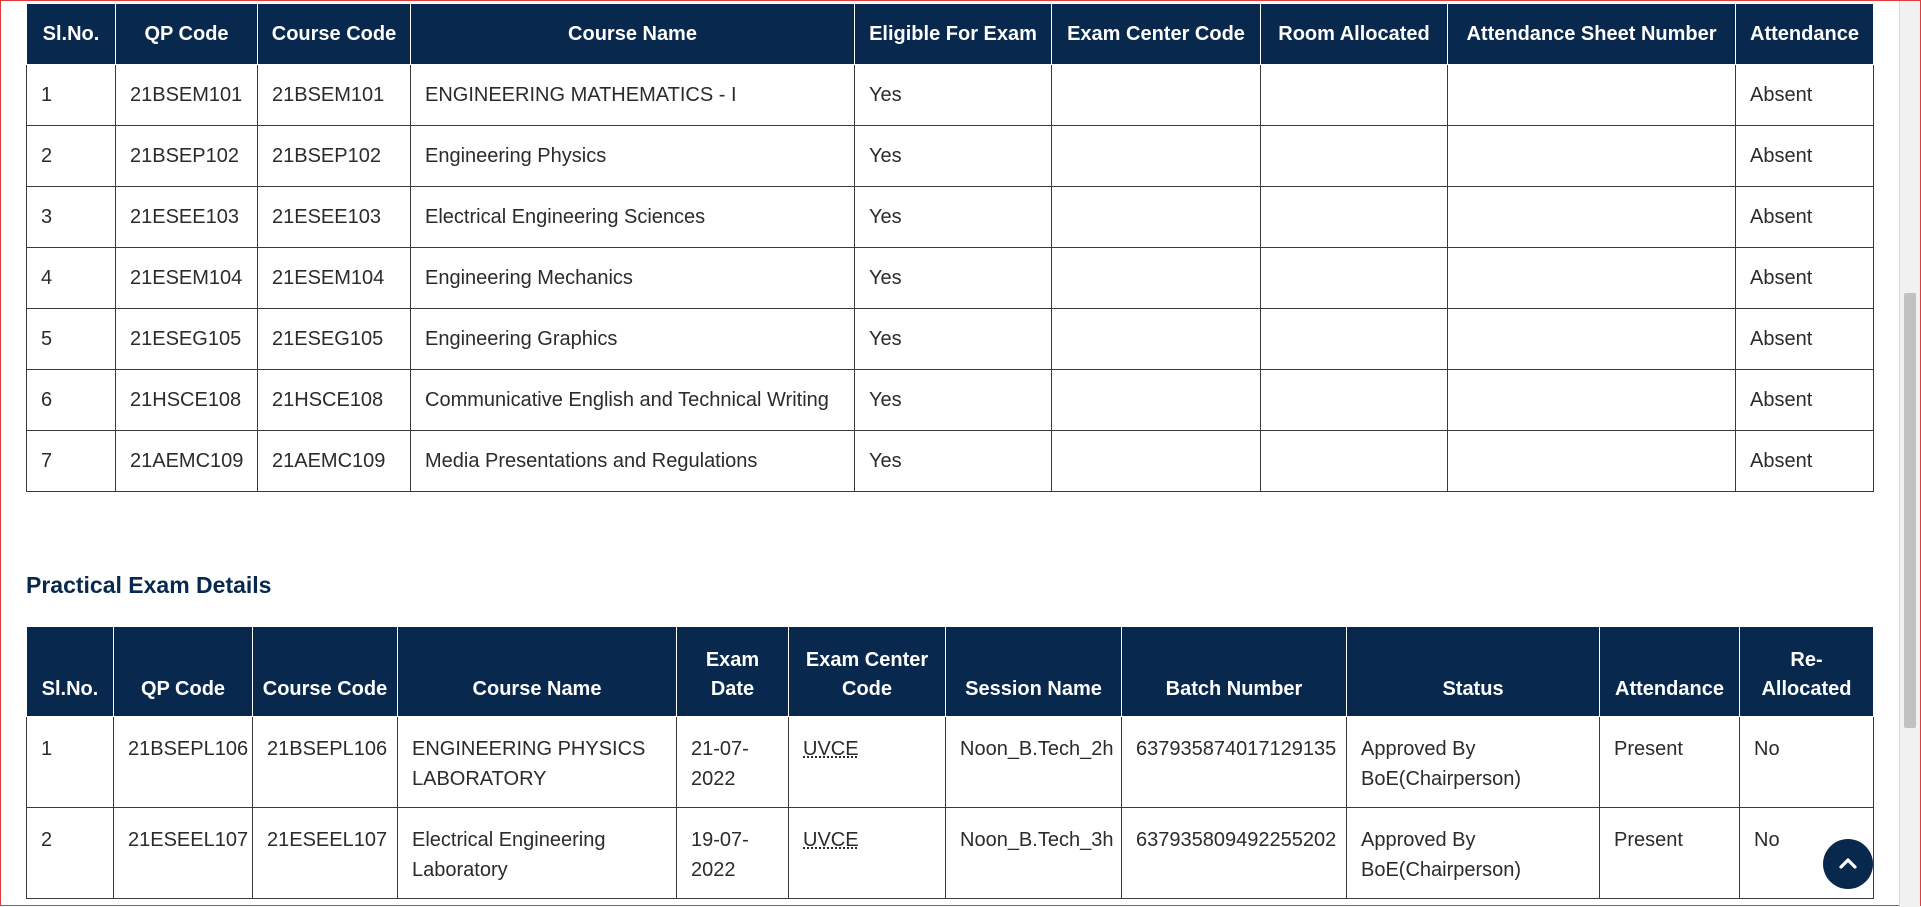 The width and height of the screenshot is (1921, 907). I want to click on course-name-cell: Electrical Engineering Laboratory, so click(537, 853).